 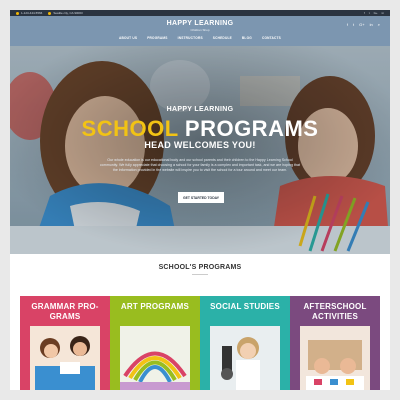 What do you see at coordinates (245, 306) in the screenshot?
I see `program-card-label: SOCIAL STUDIES` at bounding box center [245, 306].